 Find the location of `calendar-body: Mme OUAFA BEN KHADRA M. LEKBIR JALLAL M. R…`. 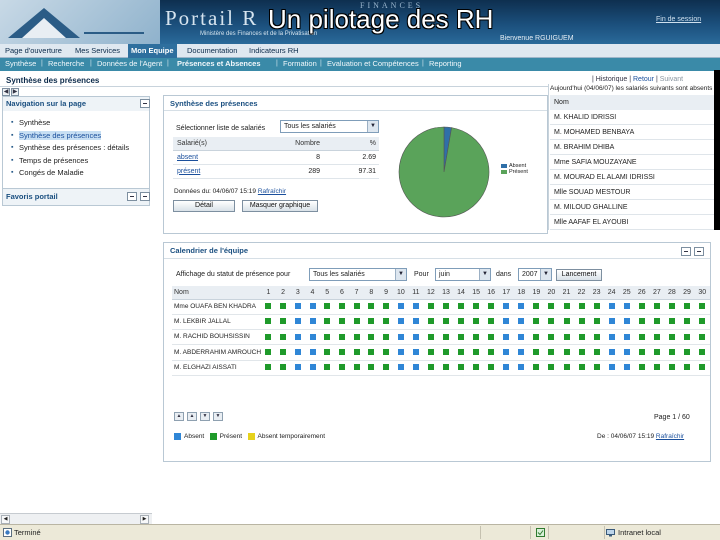

calendar-body: Mme OUAFA BEN KHADRA M. LEKBIR JALLAL M. R… is located at coordinates (441, 337).